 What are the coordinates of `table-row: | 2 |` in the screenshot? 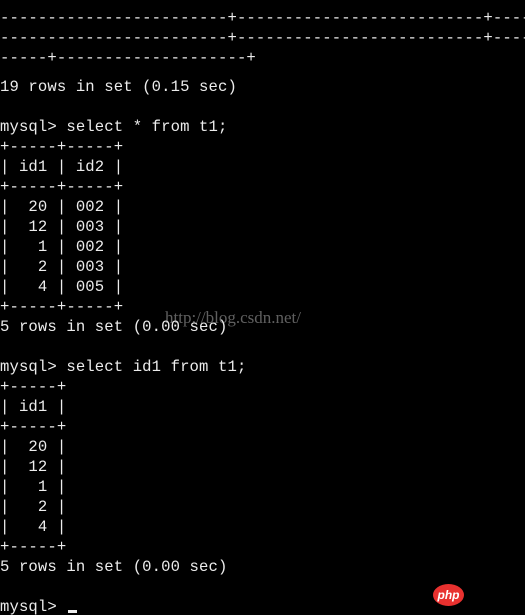 It's located at (33, 507).